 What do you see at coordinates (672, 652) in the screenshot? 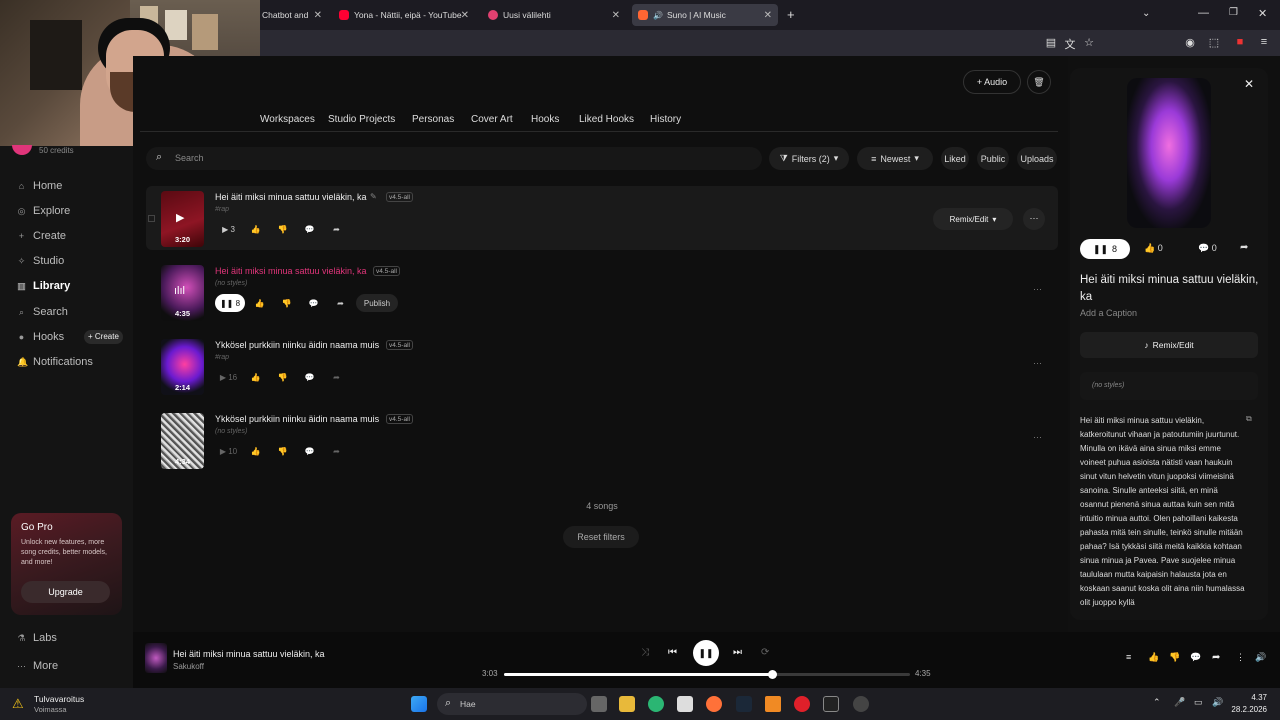
I see `previous-icon: ⏮` at bounding box center [672, 652].